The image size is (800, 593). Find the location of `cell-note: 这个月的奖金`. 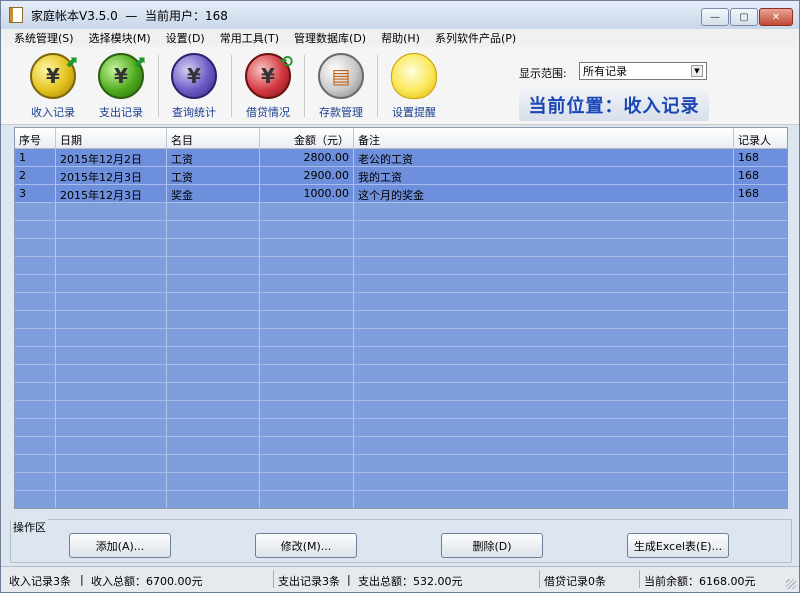

cell-note: 这个月的奖金 is located at coordinates (544, 194).